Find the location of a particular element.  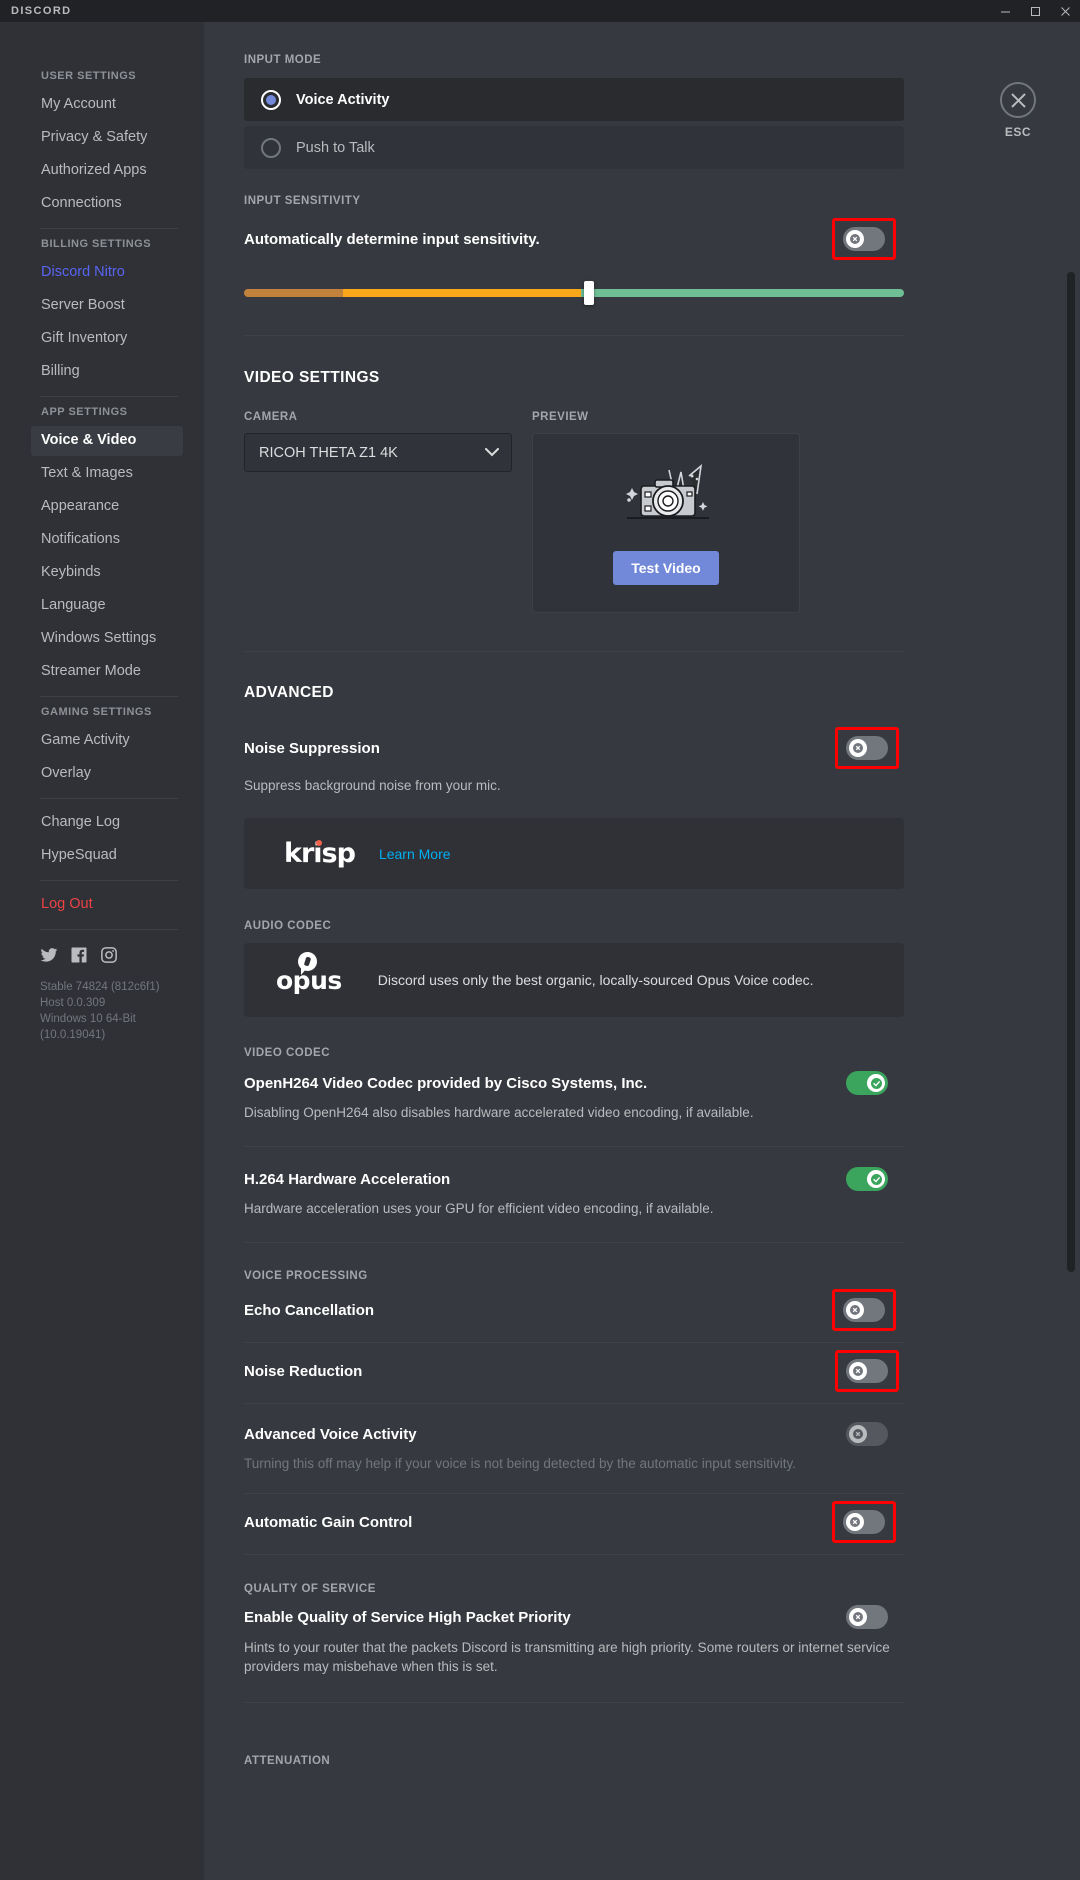

h264-hw-accel-title: H.264 Hardware Acceleration is located at coordinates (347, 1179).